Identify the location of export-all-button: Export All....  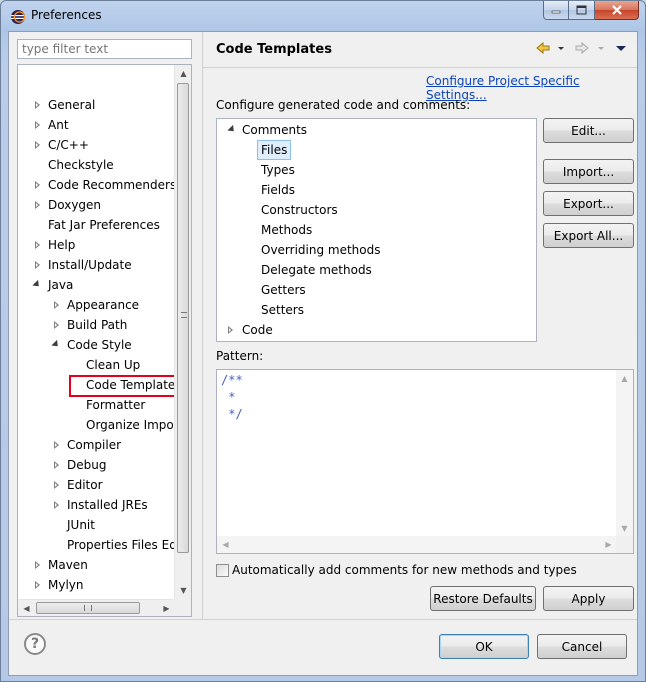
(588, 235).